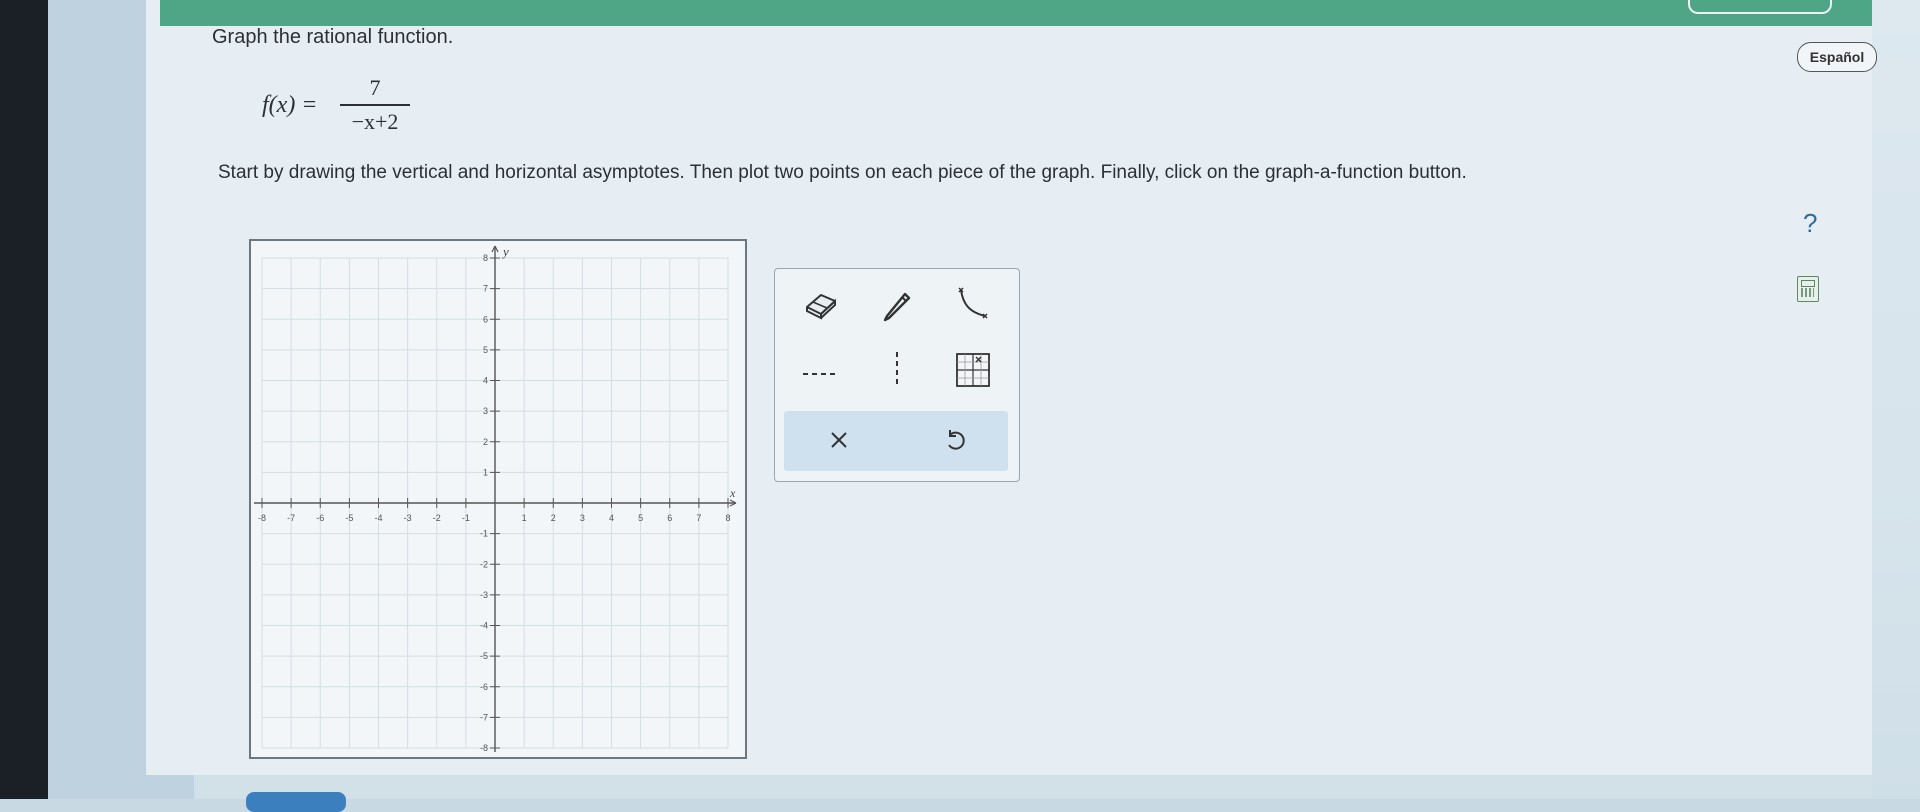  I want to click on x-tick-label: 4, so click(611, 518).